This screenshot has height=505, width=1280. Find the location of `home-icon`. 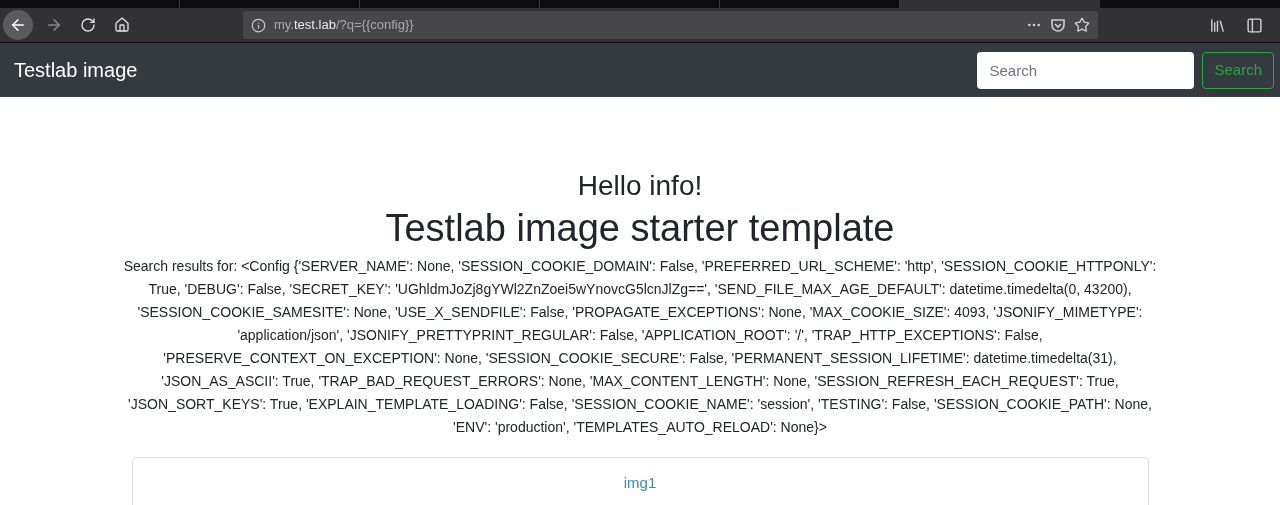

home-icon is located at coordinates (122, 25).